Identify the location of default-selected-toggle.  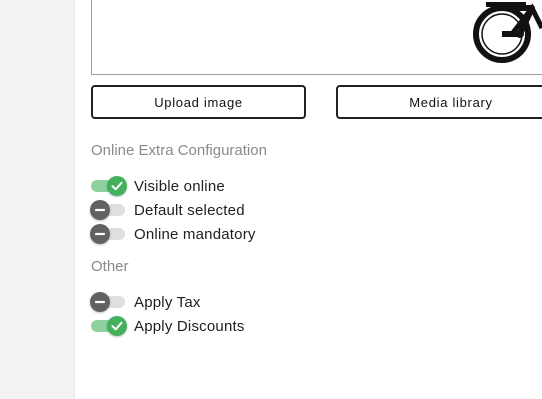
(109, 210).